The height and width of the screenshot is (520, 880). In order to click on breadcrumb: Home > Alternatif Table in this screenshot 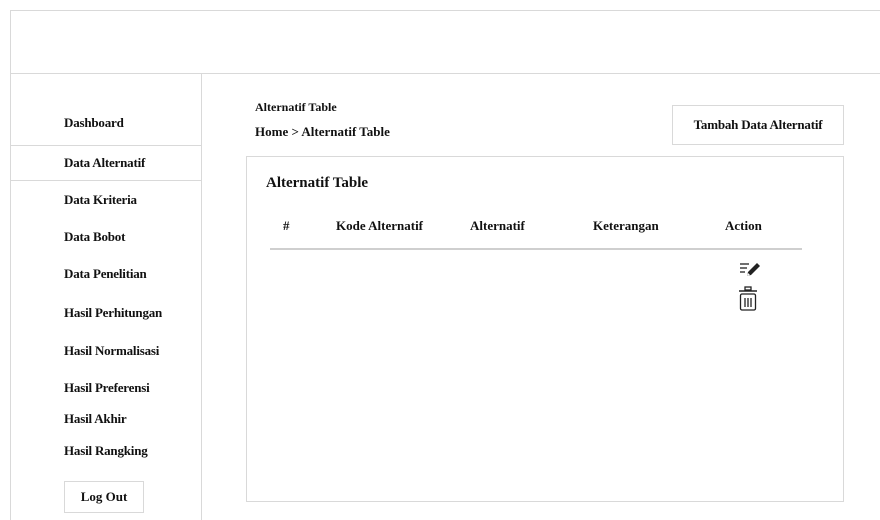, I will do `click(322, 132)`.